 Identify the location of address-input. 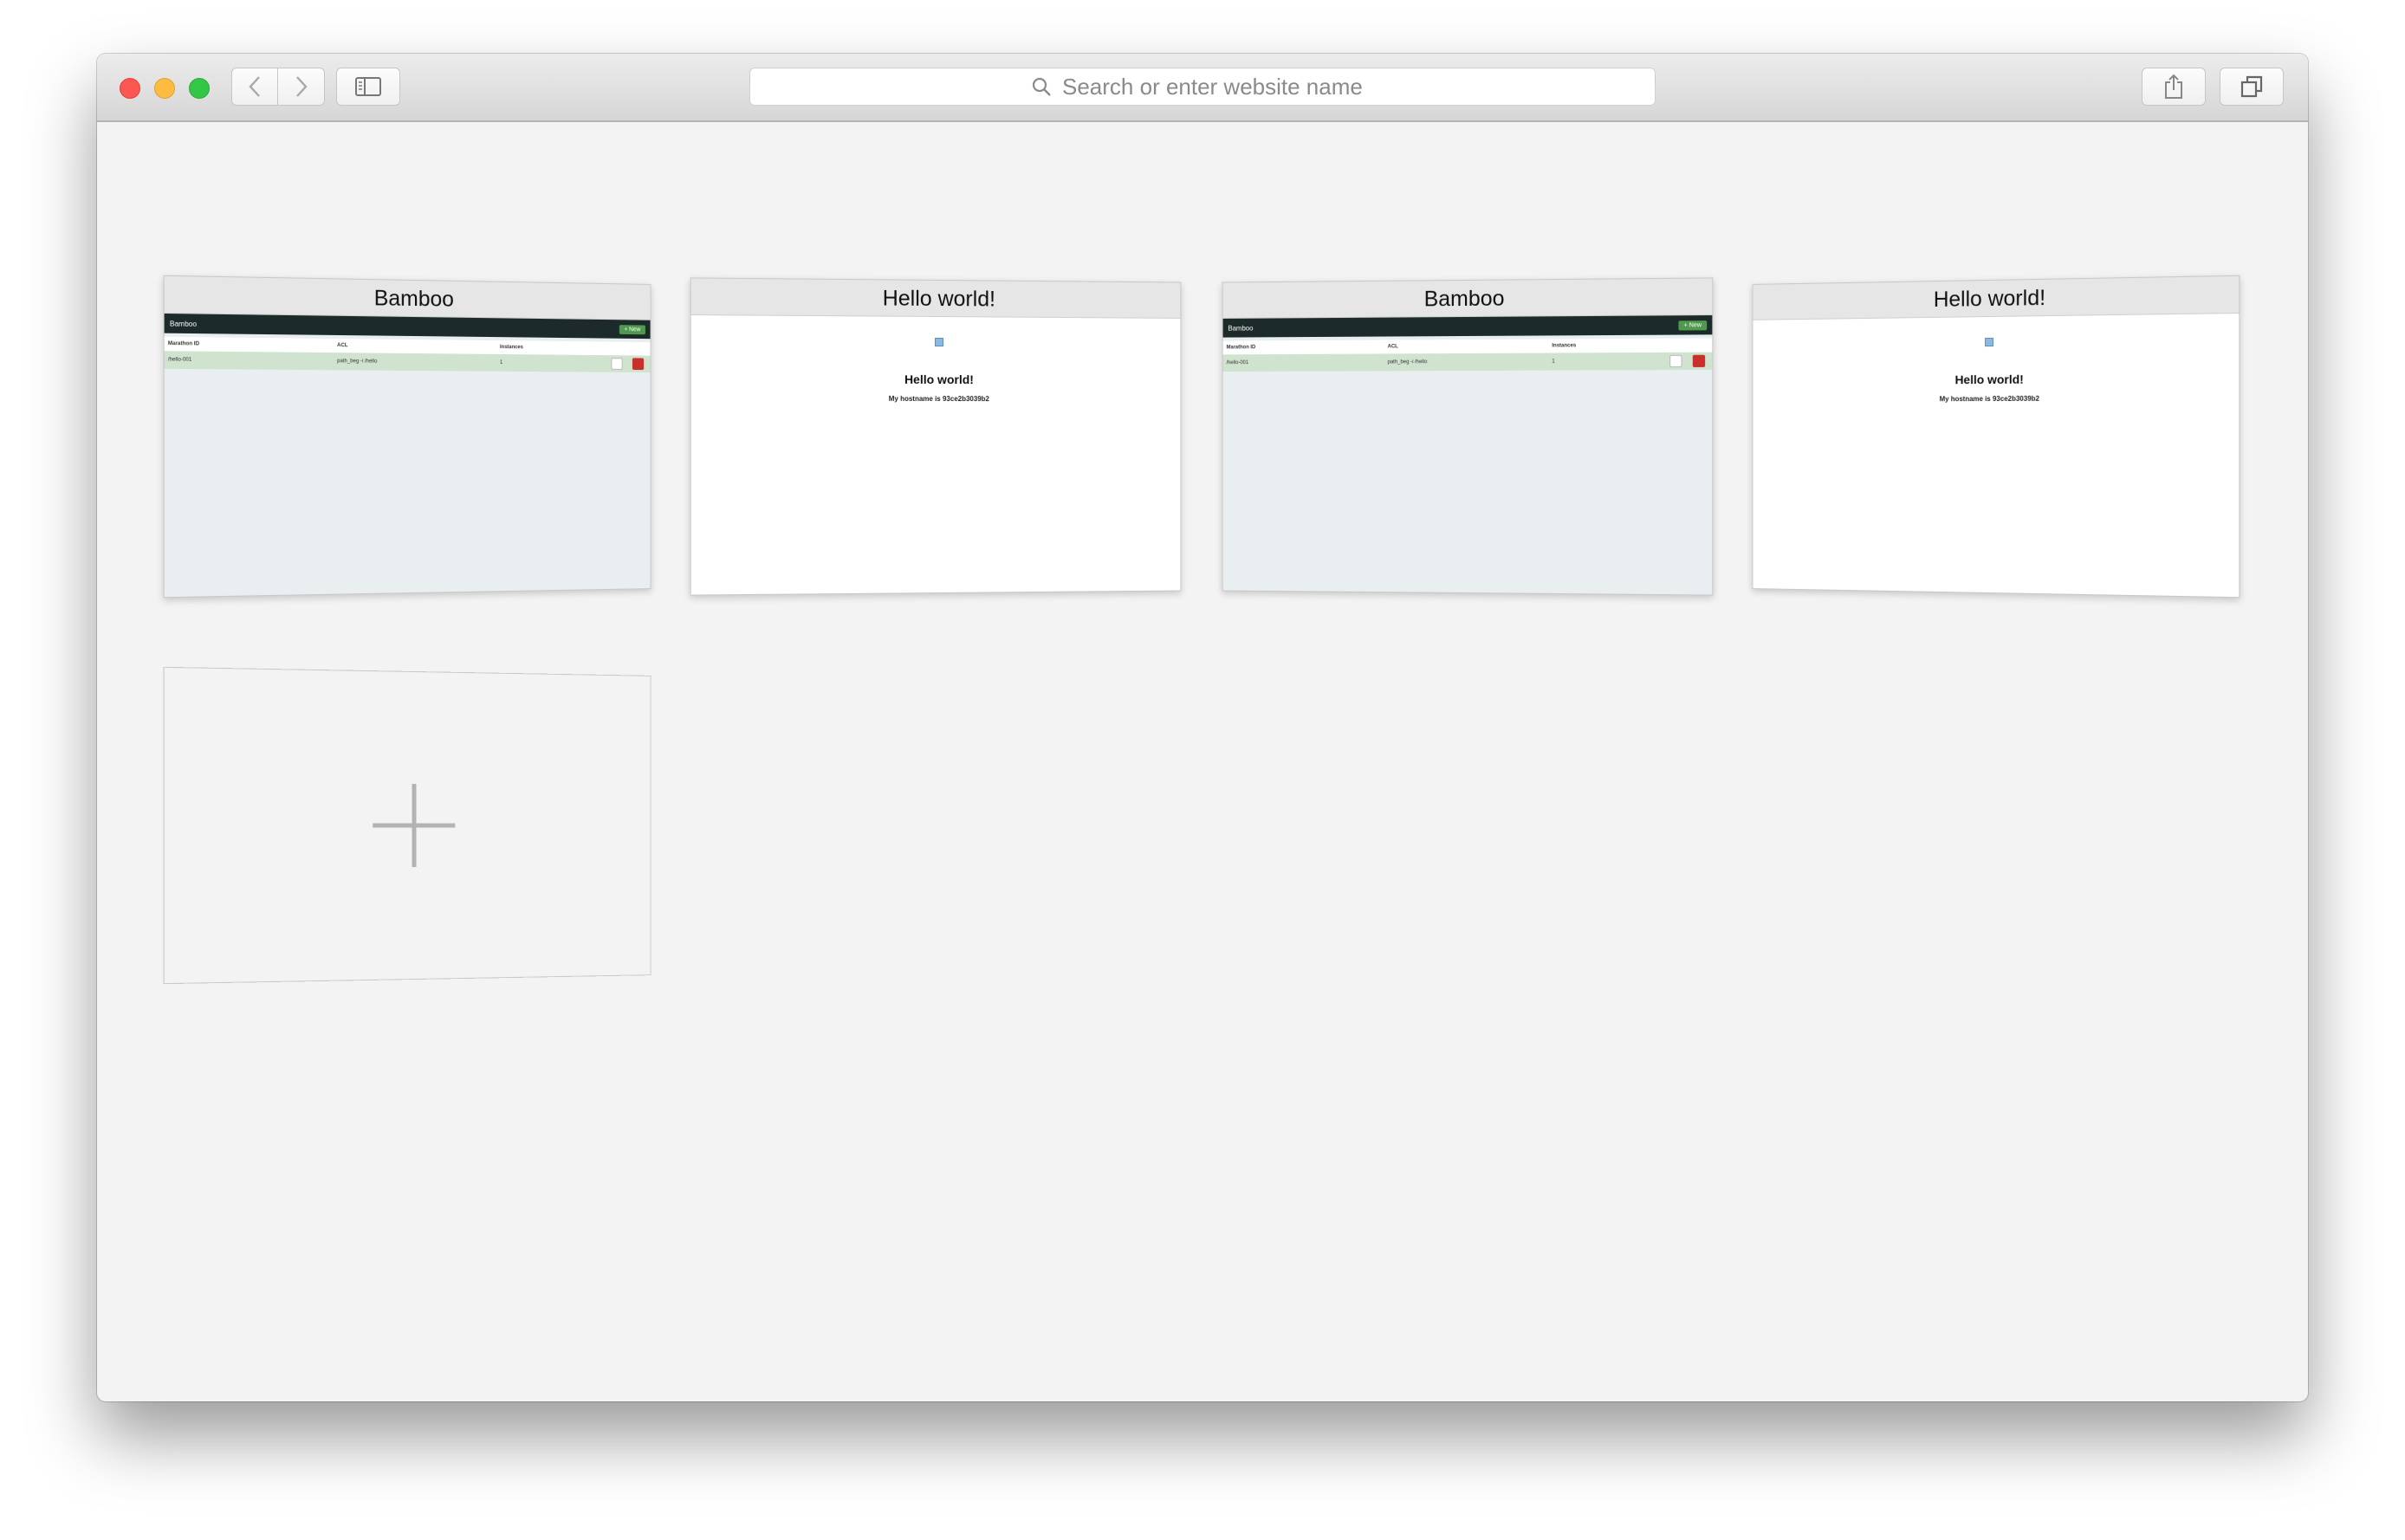
(1218, 86).